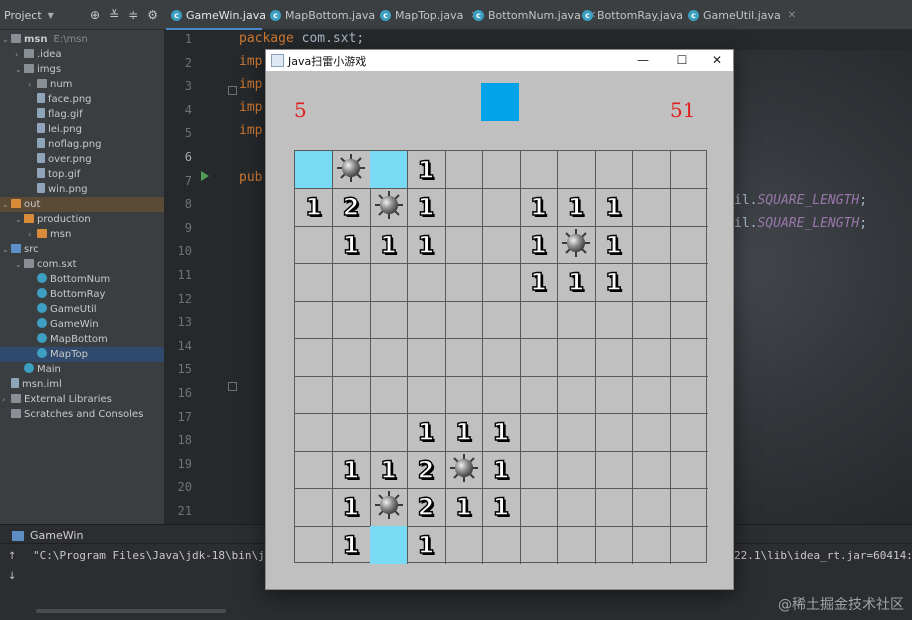 The height and width of the screenshot is (620, 912). Describe the element at coordinates (534, 15) in the screenshot. I see `tab-bottomnum: cBottomNum.java✕` at that location.